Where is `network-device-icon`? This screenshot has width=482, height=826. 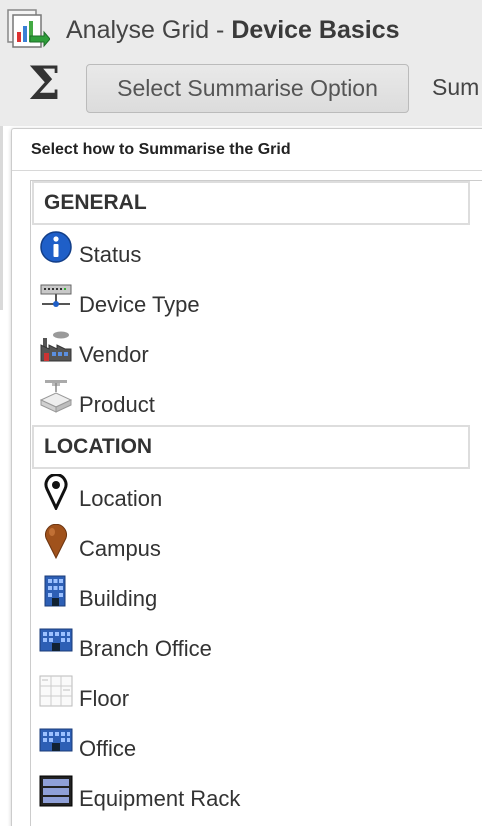 network-device-icon is located at coordinates (56, 295).